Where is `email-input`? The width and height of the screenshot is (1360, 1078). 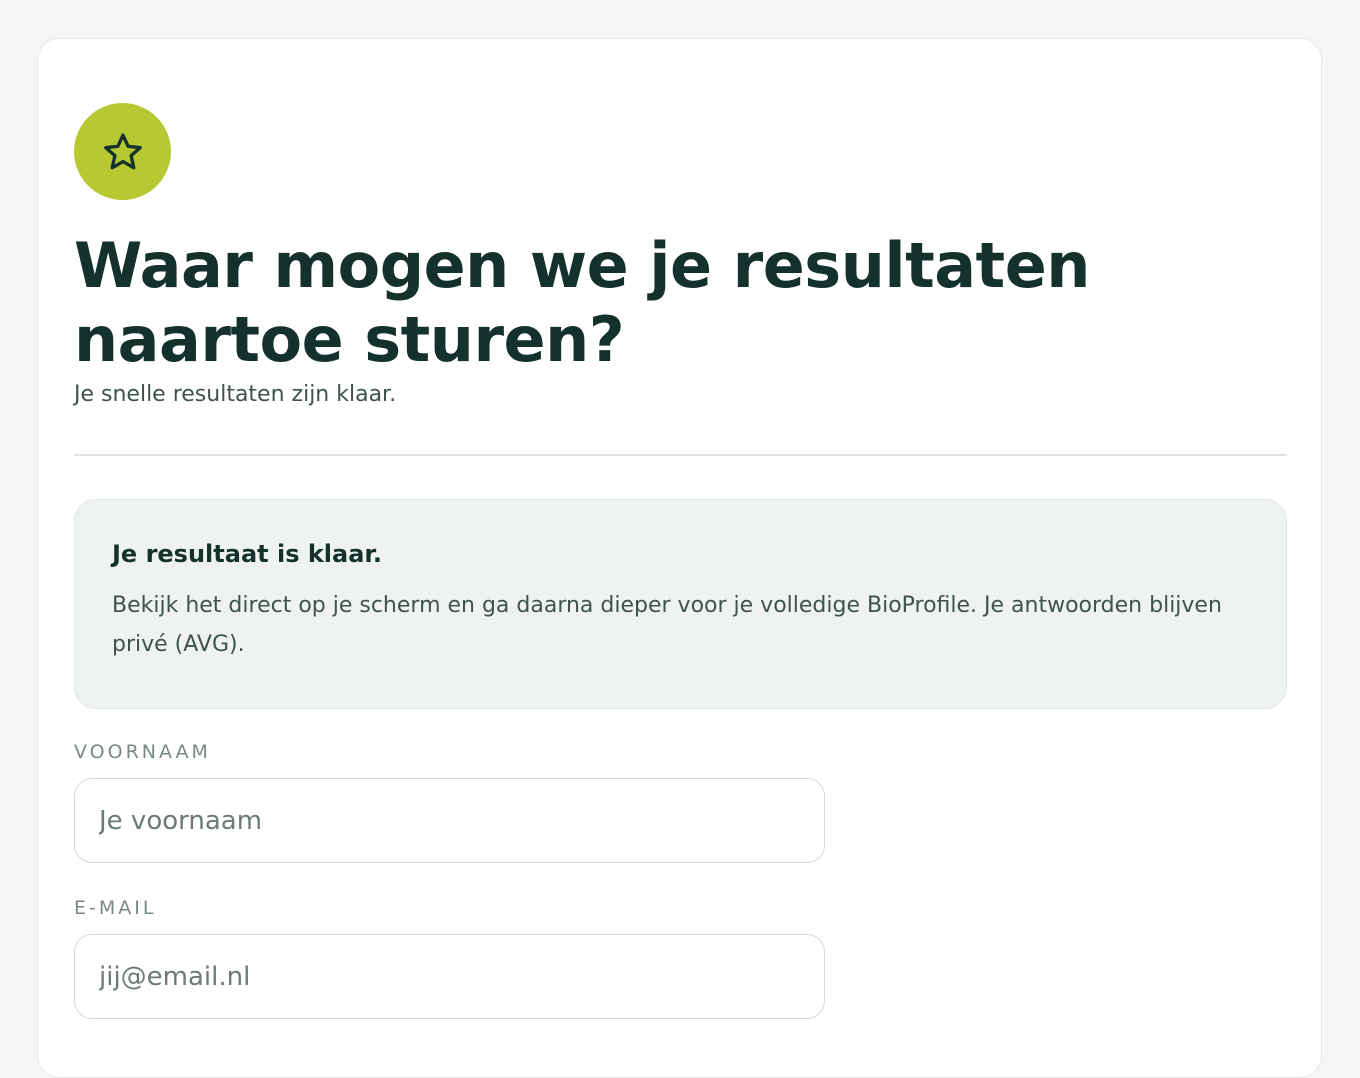
email-input is located at coordinates (449, 976).